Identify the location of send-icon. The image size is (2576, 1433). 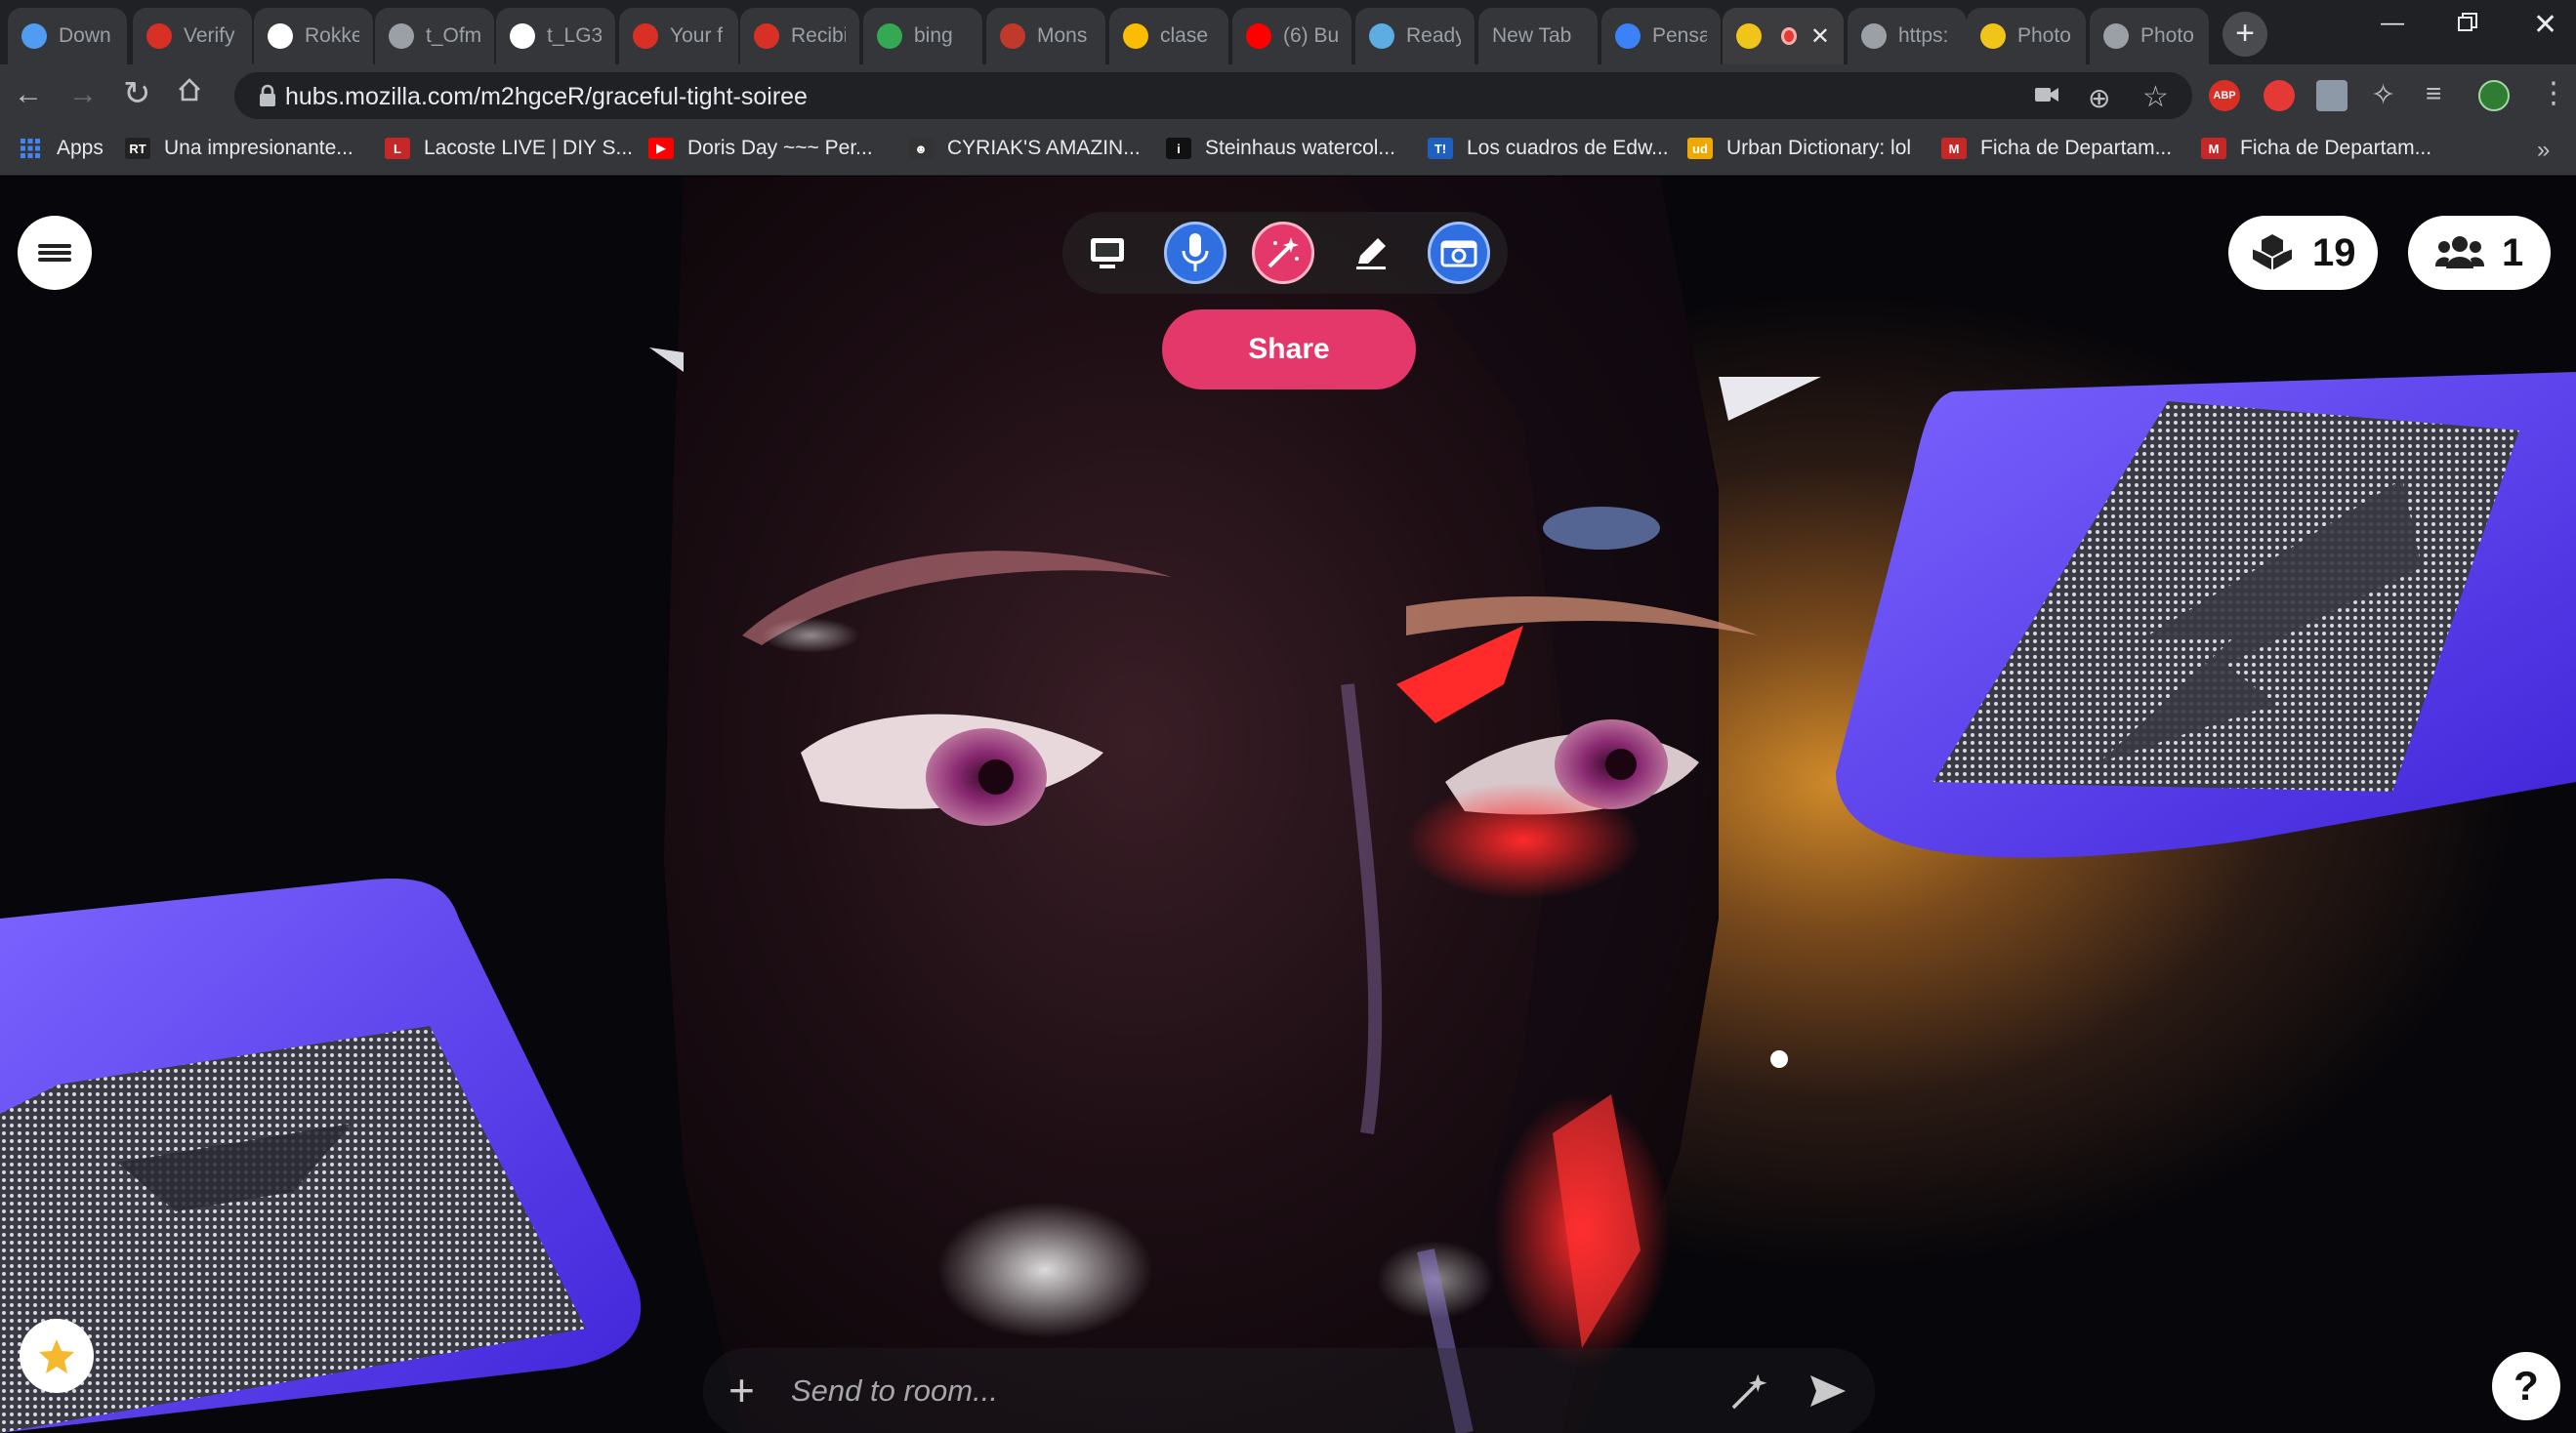
(1828, 1391).